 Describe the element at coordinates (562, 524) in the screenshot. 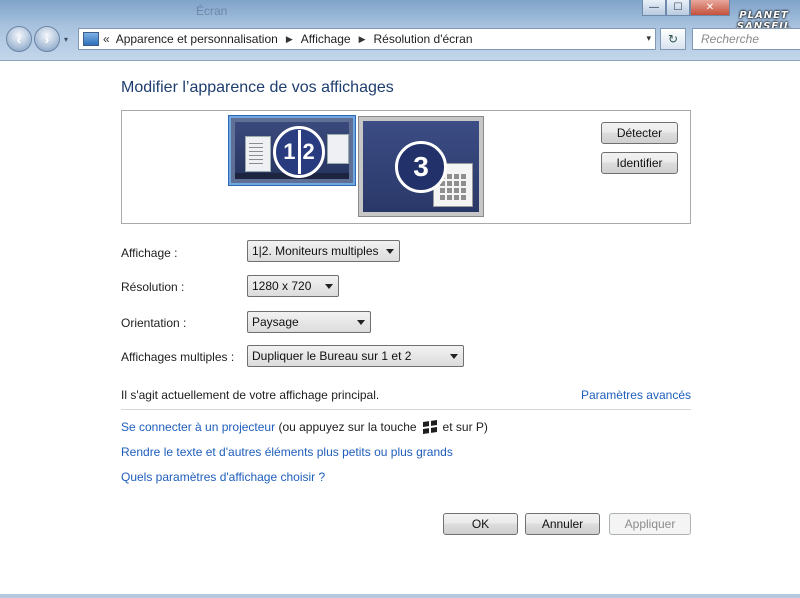

I see `cancel-button: Annuler` at that location.